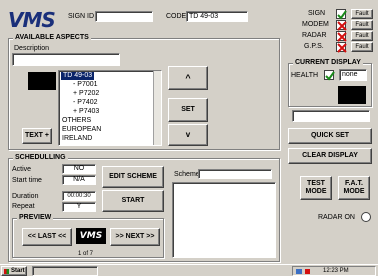 The image size is (378, 276). I want to click on down-arrow-icon: v, so click(188, 134).